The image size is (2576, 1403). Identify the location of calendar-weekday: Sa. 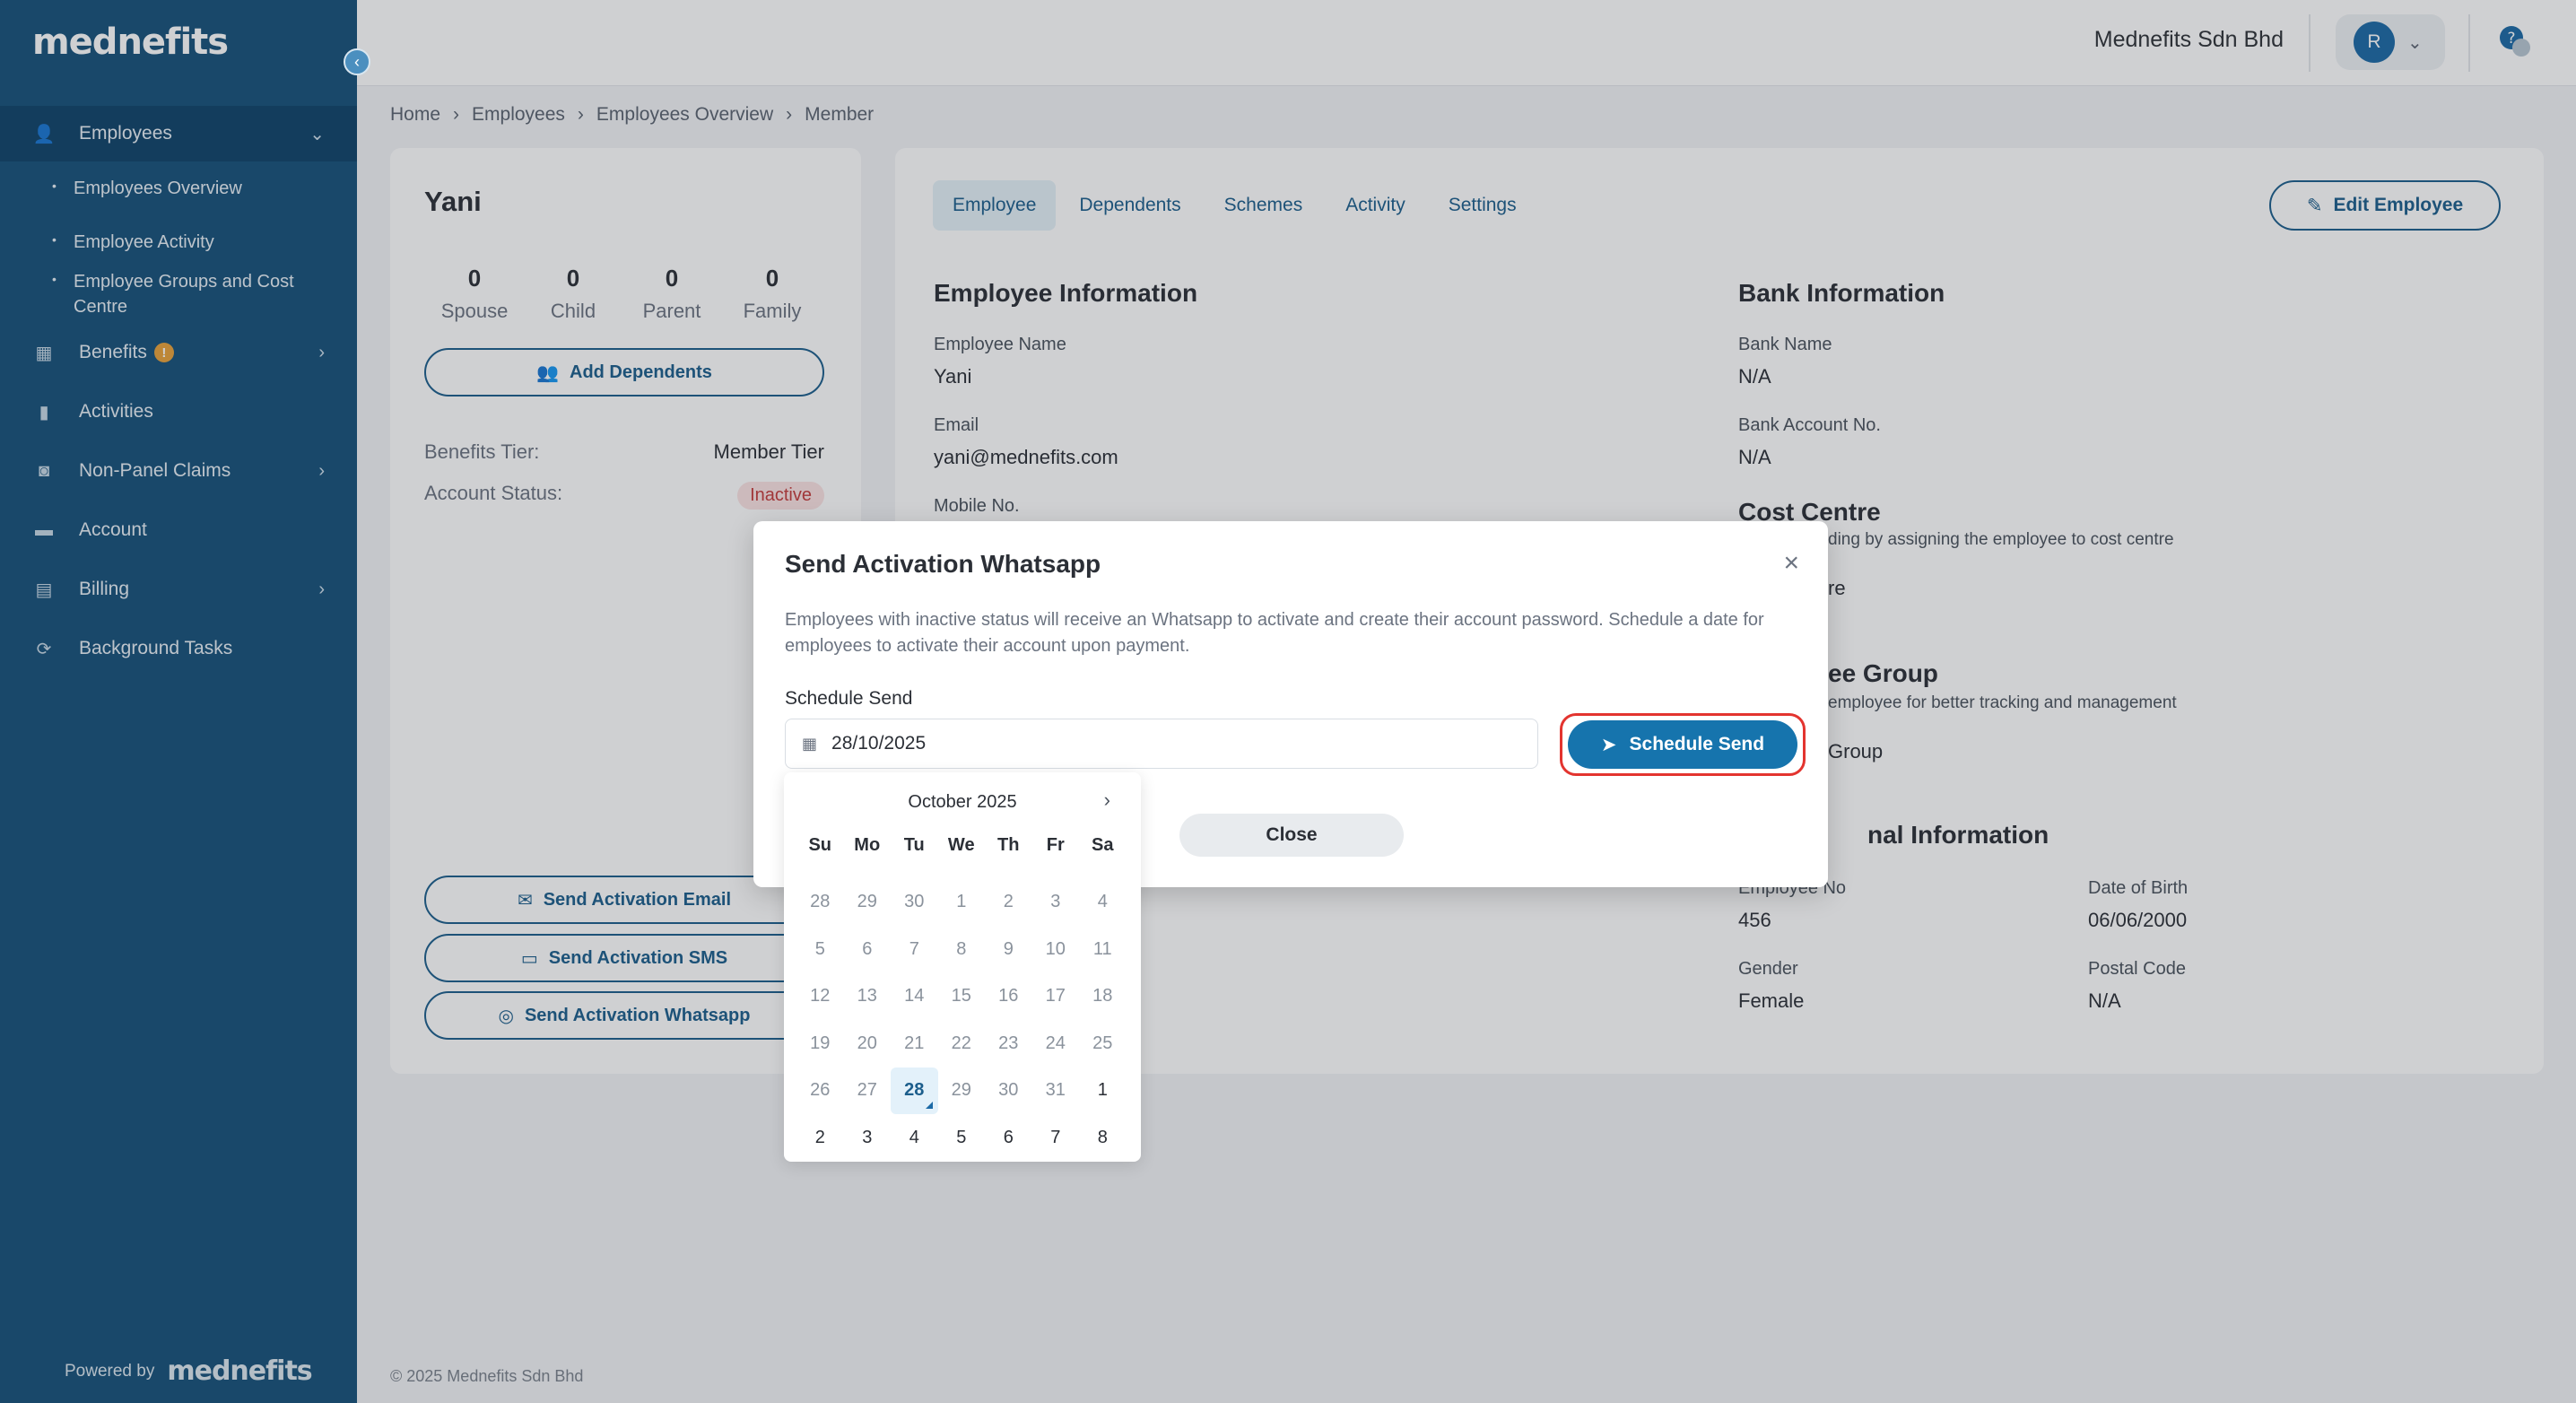
(1103, 844).